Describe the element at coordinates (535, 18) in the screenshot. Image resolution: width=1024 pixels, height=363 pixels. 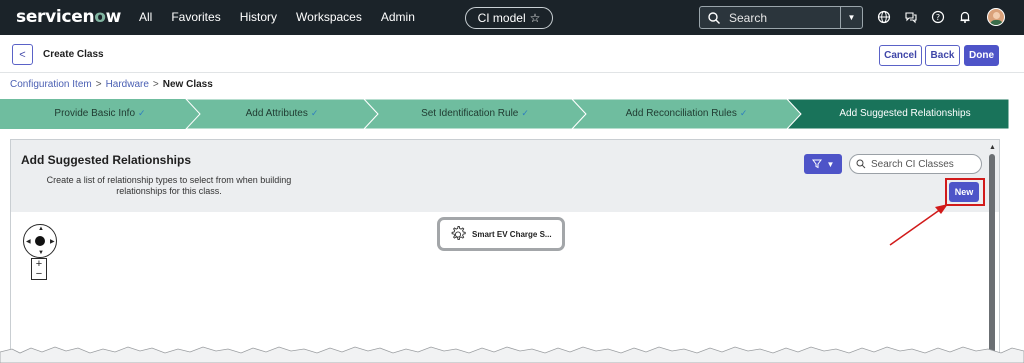
I see `star-icon: ☆` at that location.